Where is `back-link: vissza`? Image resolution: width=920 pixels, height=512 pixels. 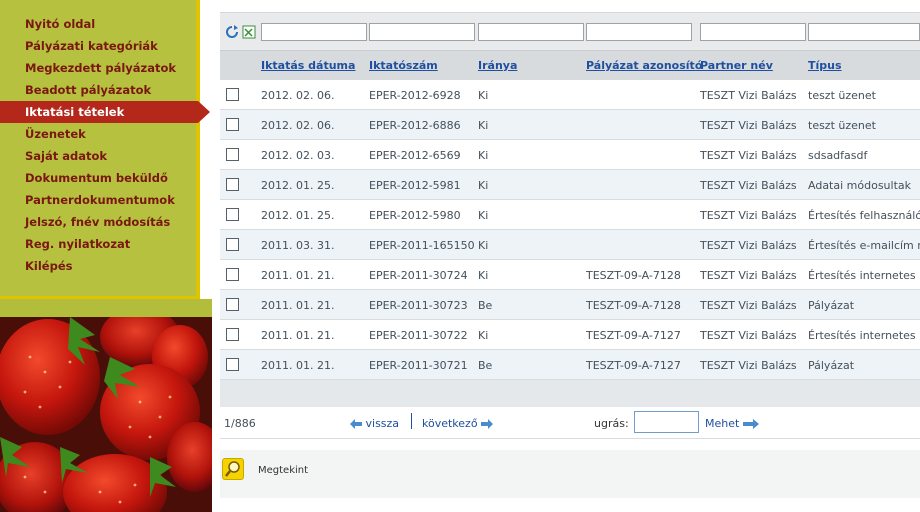
back-link: vissza is located at coordinates (374, 423).